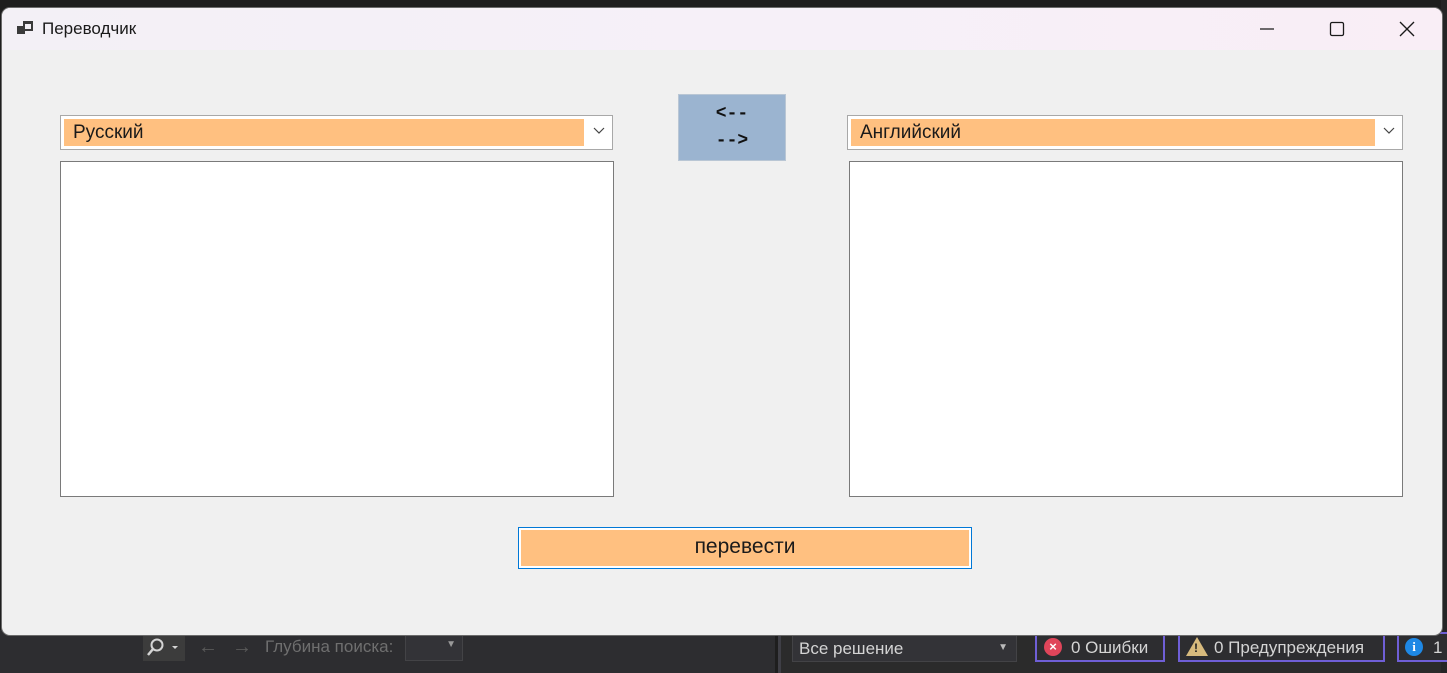 This screenshot has height=673, width=1447. I want to click on search-depth-label: Глубина поиска:, so click(329, 646).